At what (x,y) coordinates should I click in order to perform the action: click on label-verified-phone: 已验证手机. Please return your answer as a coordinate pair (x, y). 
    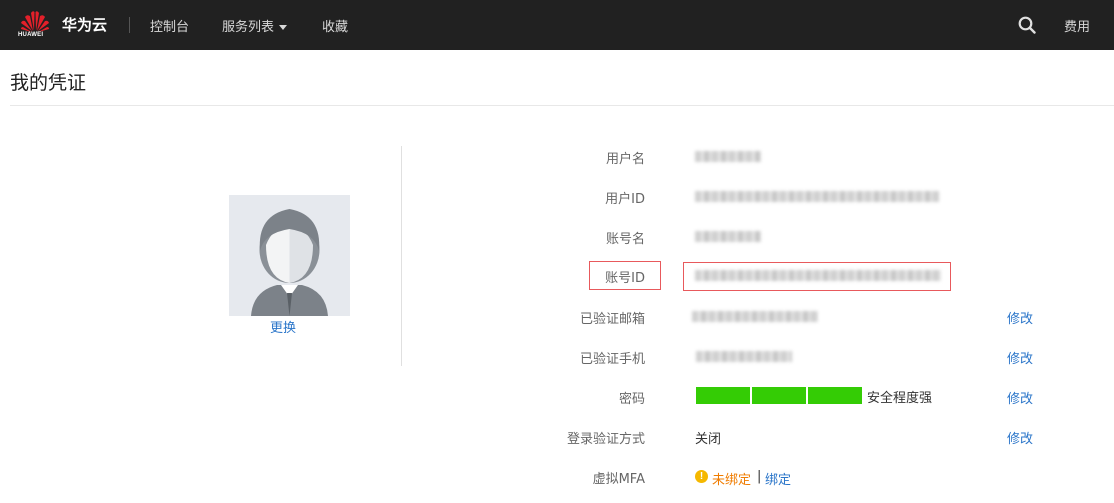
    Looking at the image, I should click on (612, 359).